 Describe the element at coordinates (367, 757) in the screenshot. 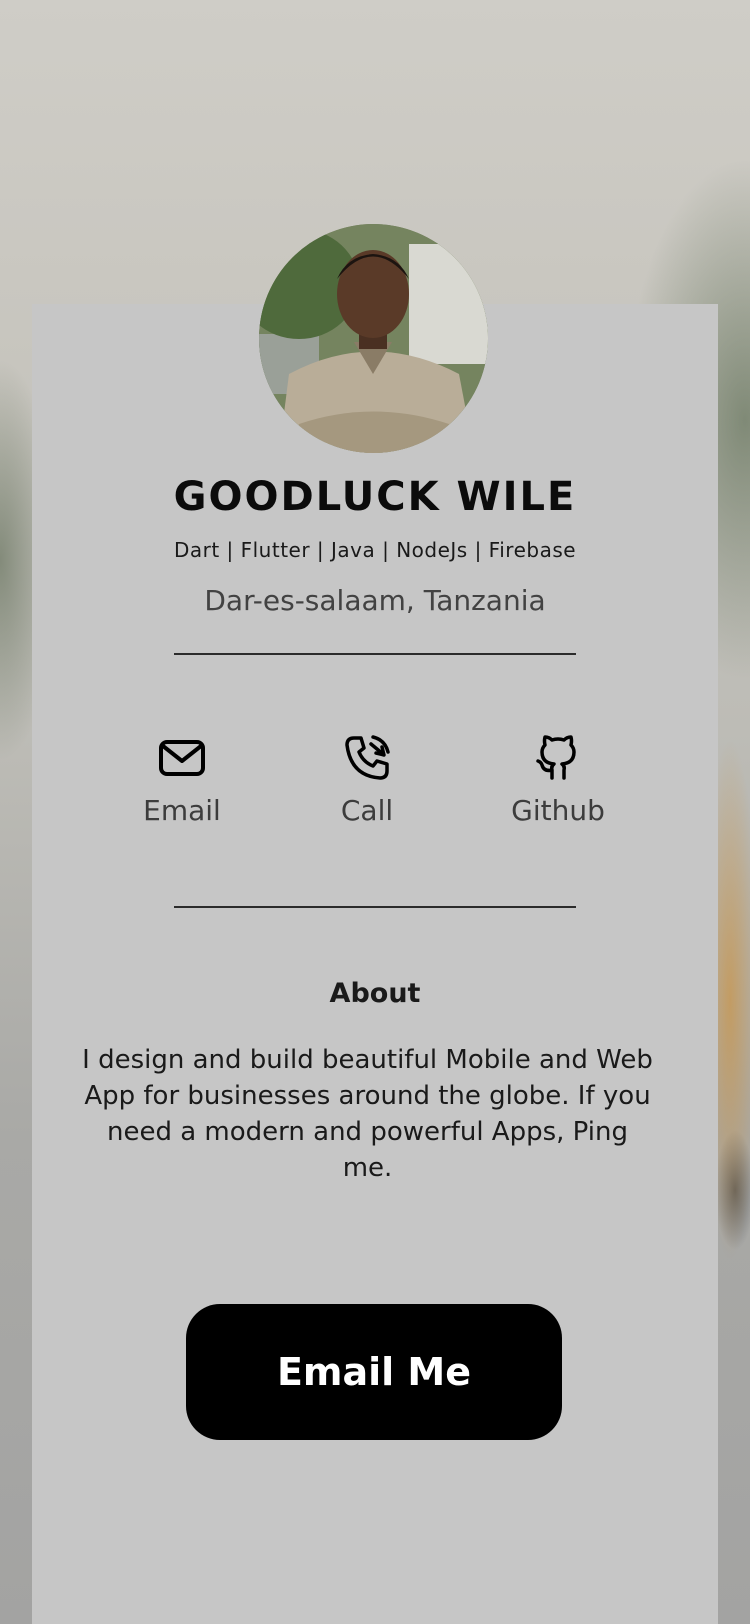

I see `phone-call-icon` at that location.